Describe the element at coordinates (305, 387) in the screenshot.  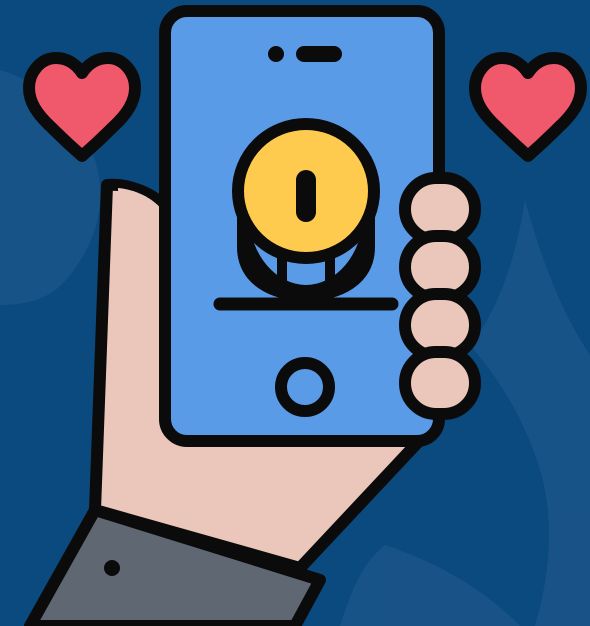
I see `home-button-icon` at that location.